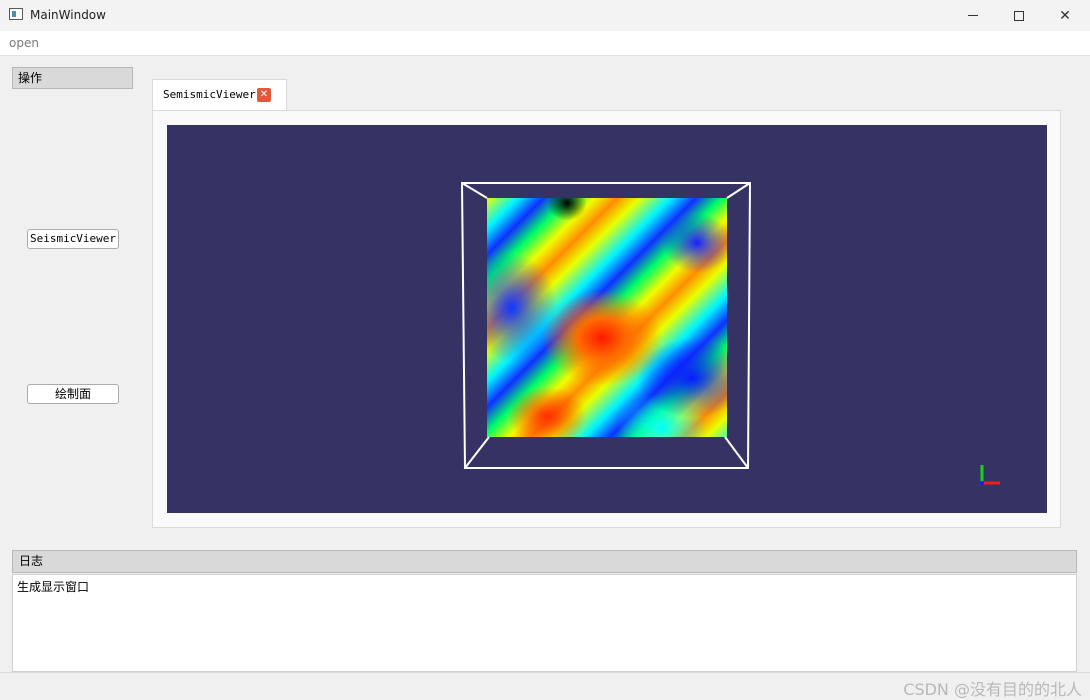 The image size is (1090, 700). Describe the element at coordinates (992, 689) in the screenshot. I see `watermark-text: CSDN @没有目的的北人` at that location.